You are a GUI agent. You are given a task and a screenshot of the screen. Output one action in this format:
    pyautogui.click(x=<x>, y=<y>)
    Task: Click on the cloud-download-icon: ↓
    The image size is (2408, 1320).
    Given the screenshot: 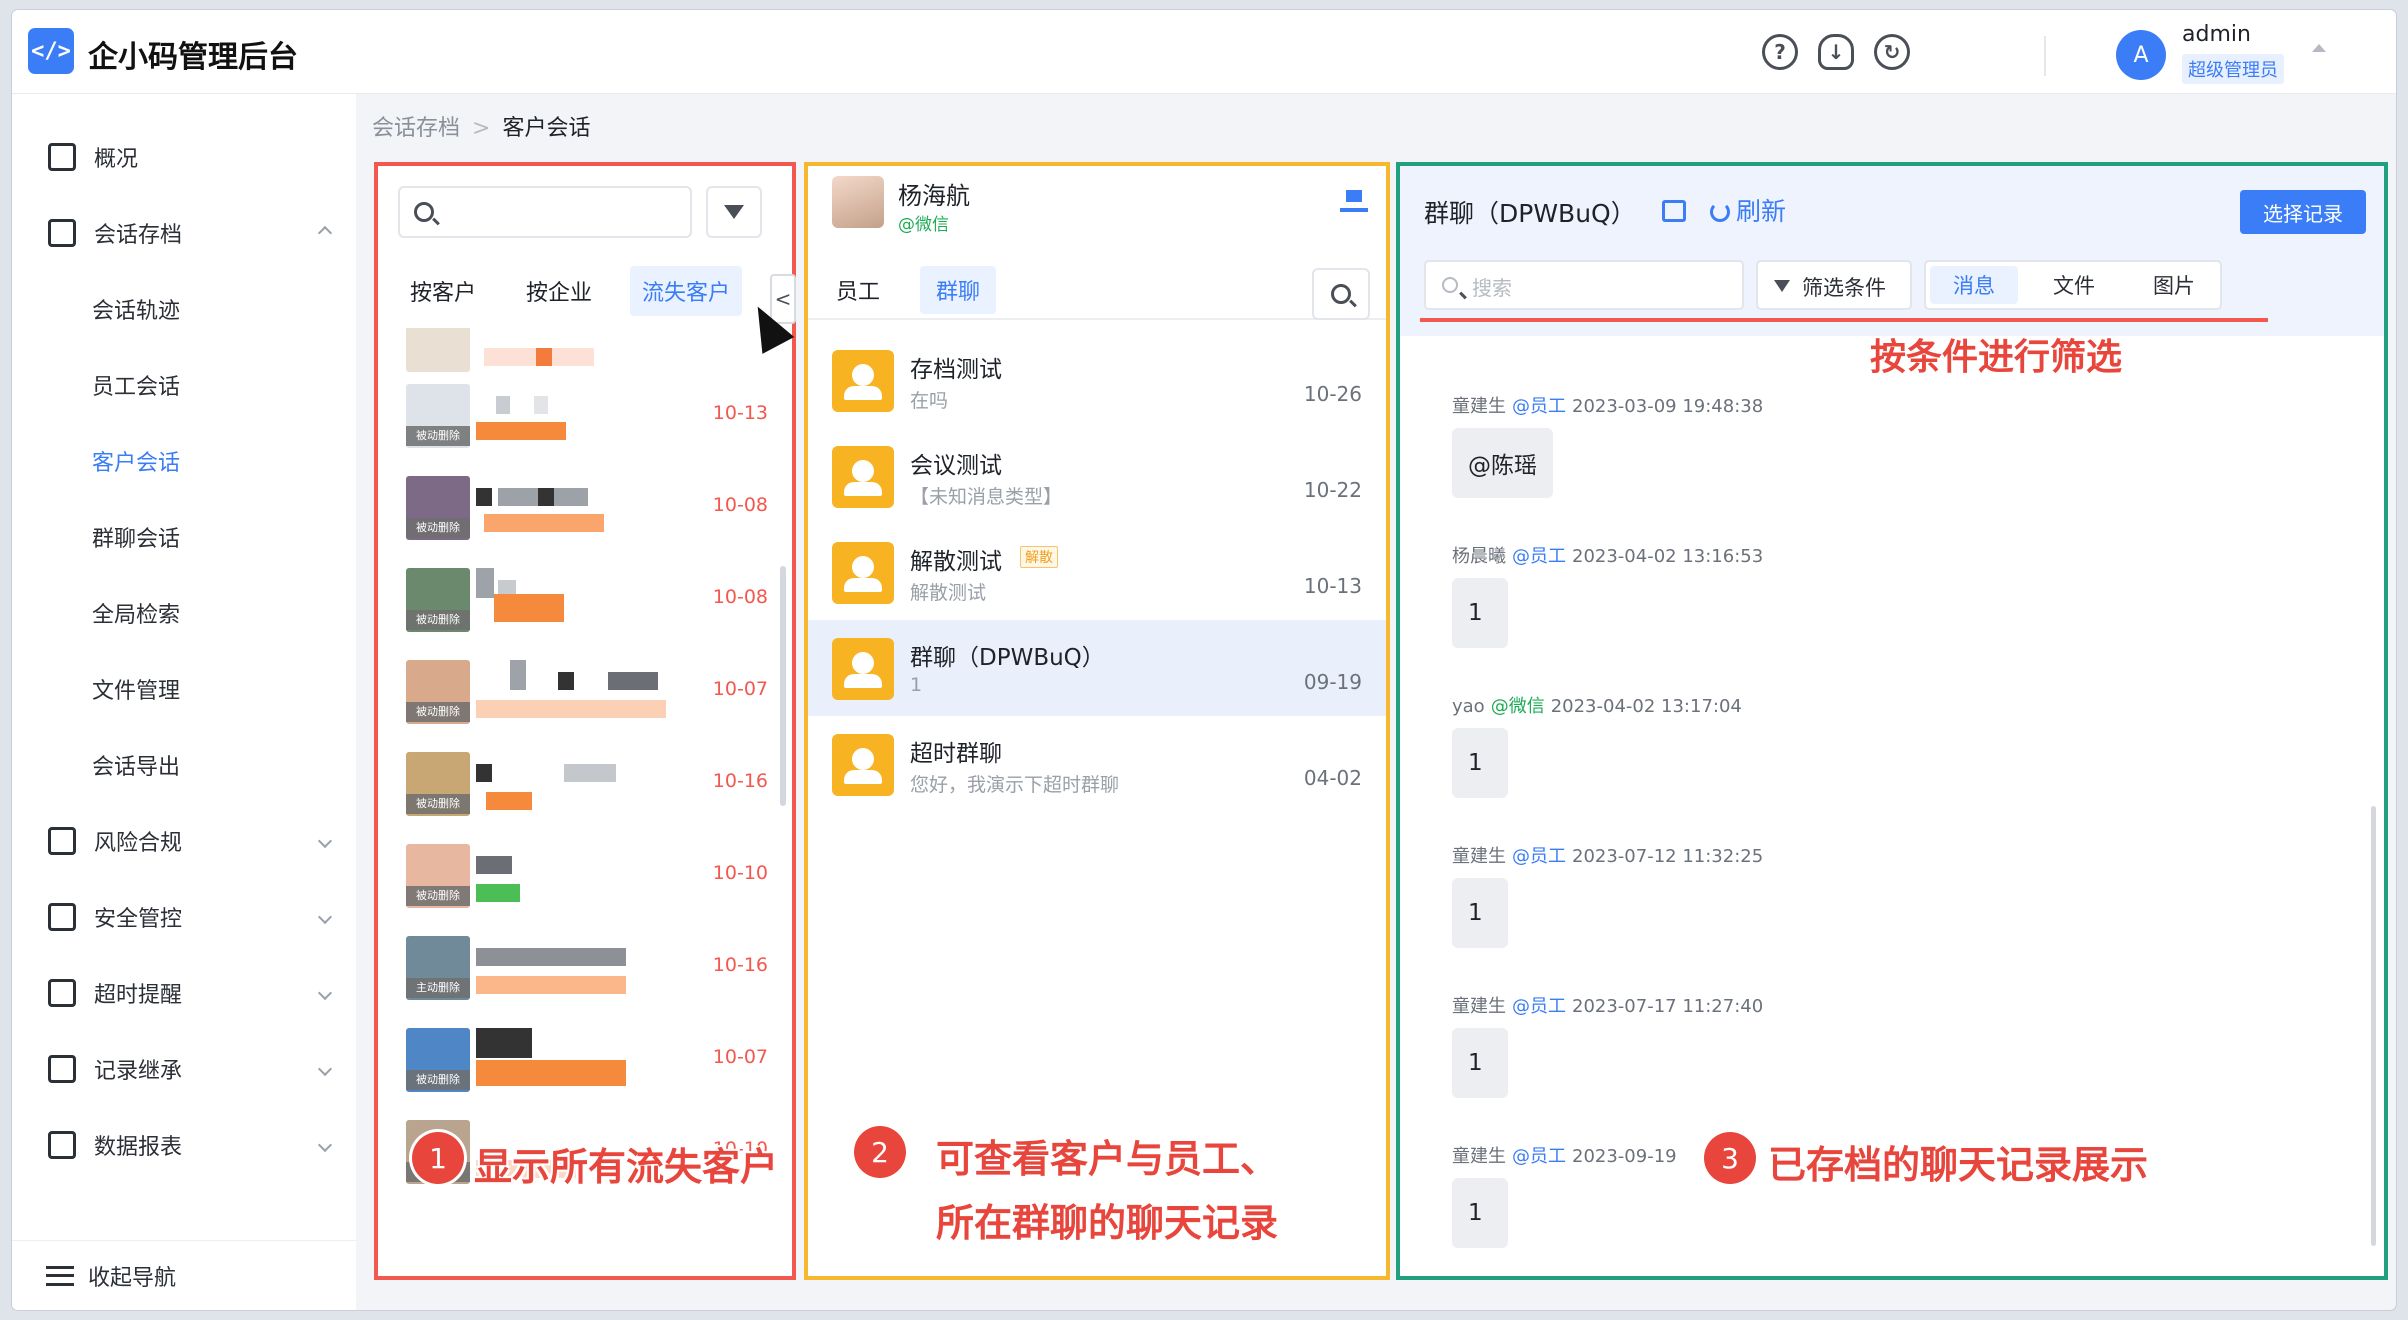 What is the action you would take?
    pyautogui.click(x=1836, y=52)
    